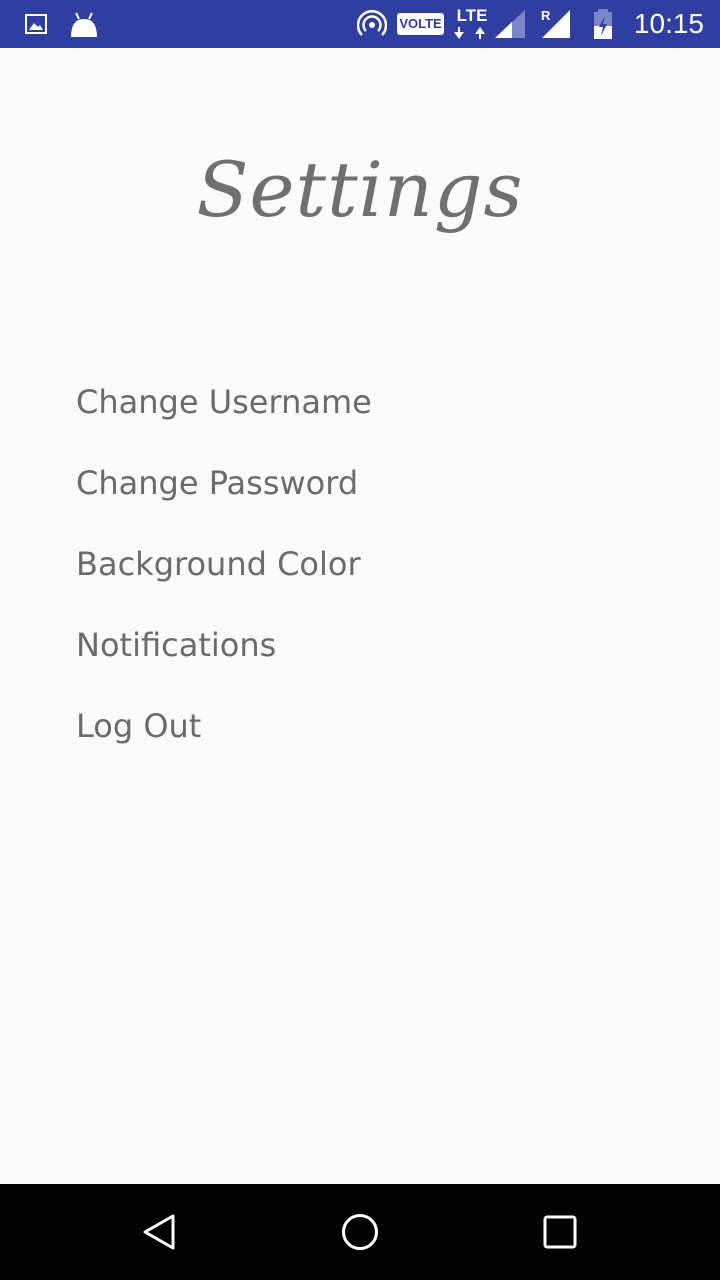 The image size is (720, 1280). I want to click on navigation-bar, so click(360, 1232).